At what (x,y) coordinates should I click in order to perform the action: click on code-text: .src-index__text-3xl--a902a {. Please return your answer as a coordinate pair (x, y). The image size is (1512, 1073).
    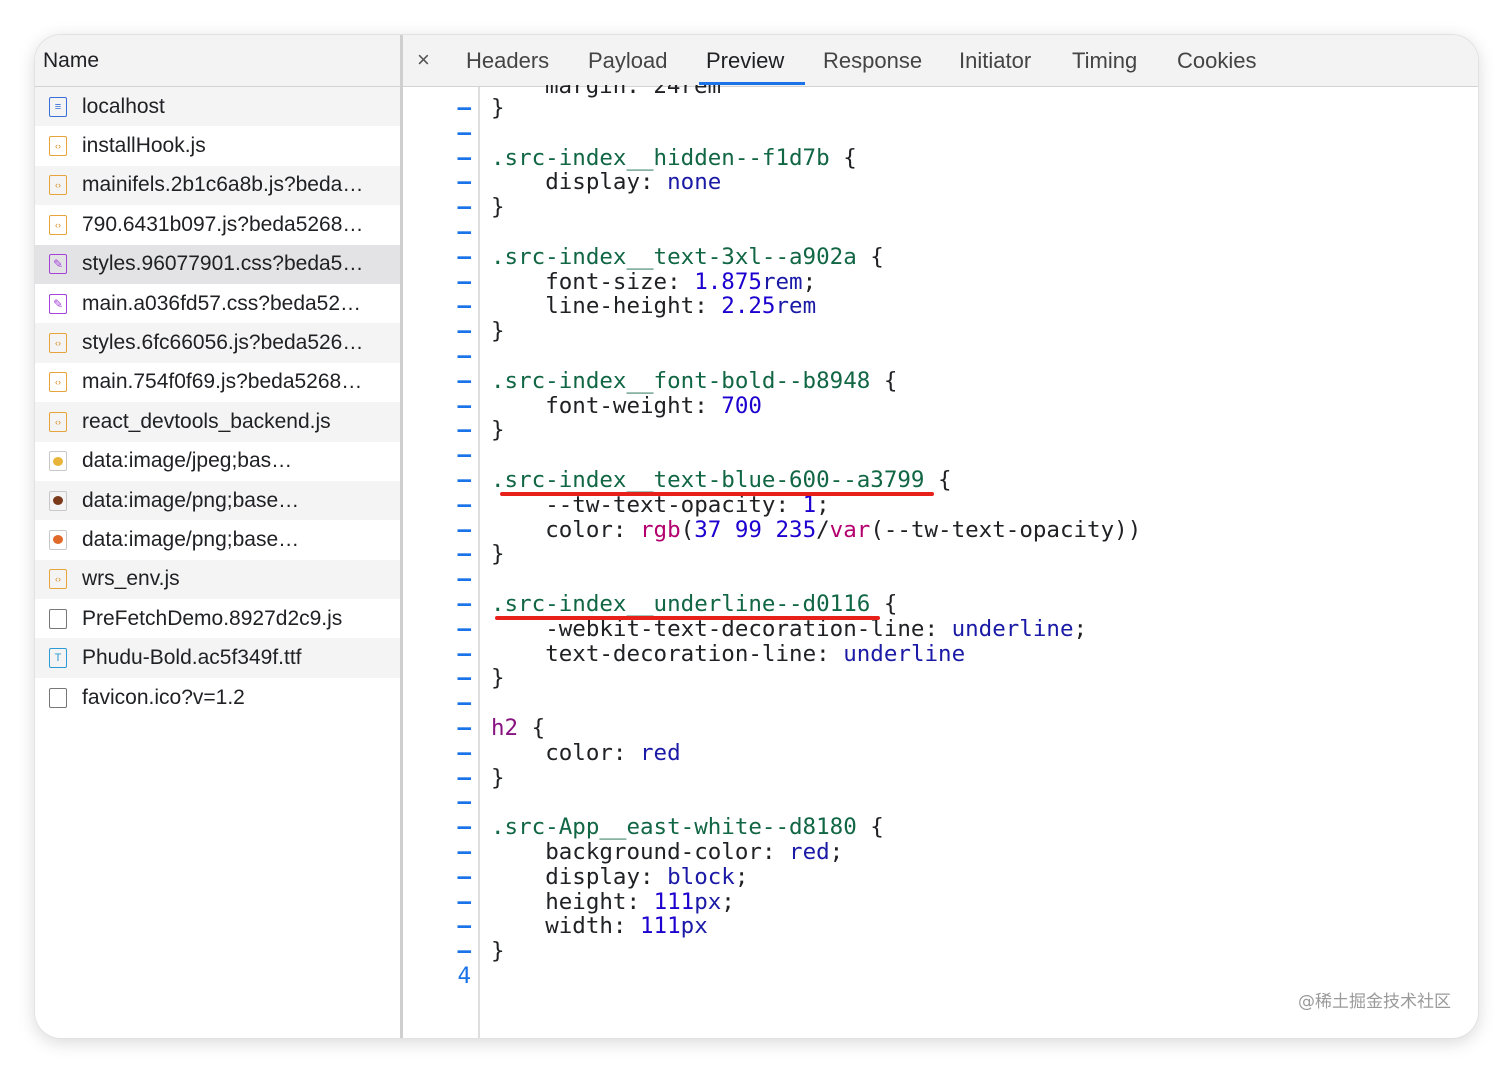
    Looking at the image, I should click on (687, 256).